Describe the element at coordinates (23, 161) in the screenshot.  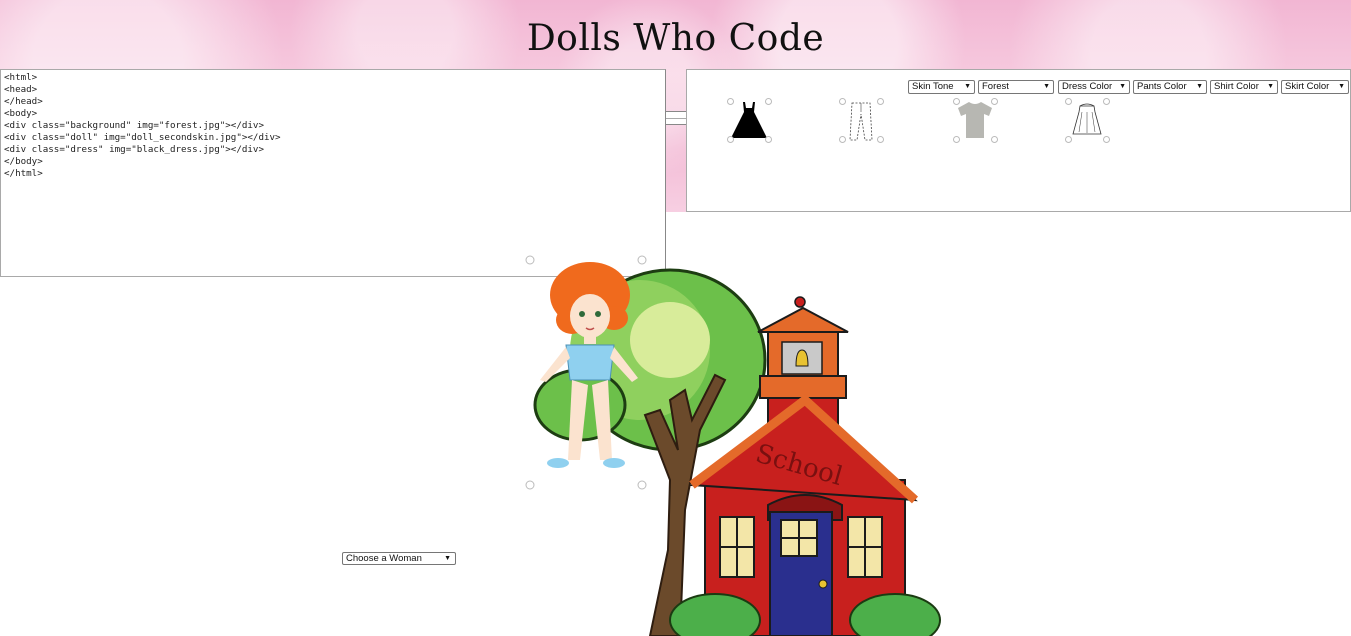
I see `code-line: </body>` at that location.